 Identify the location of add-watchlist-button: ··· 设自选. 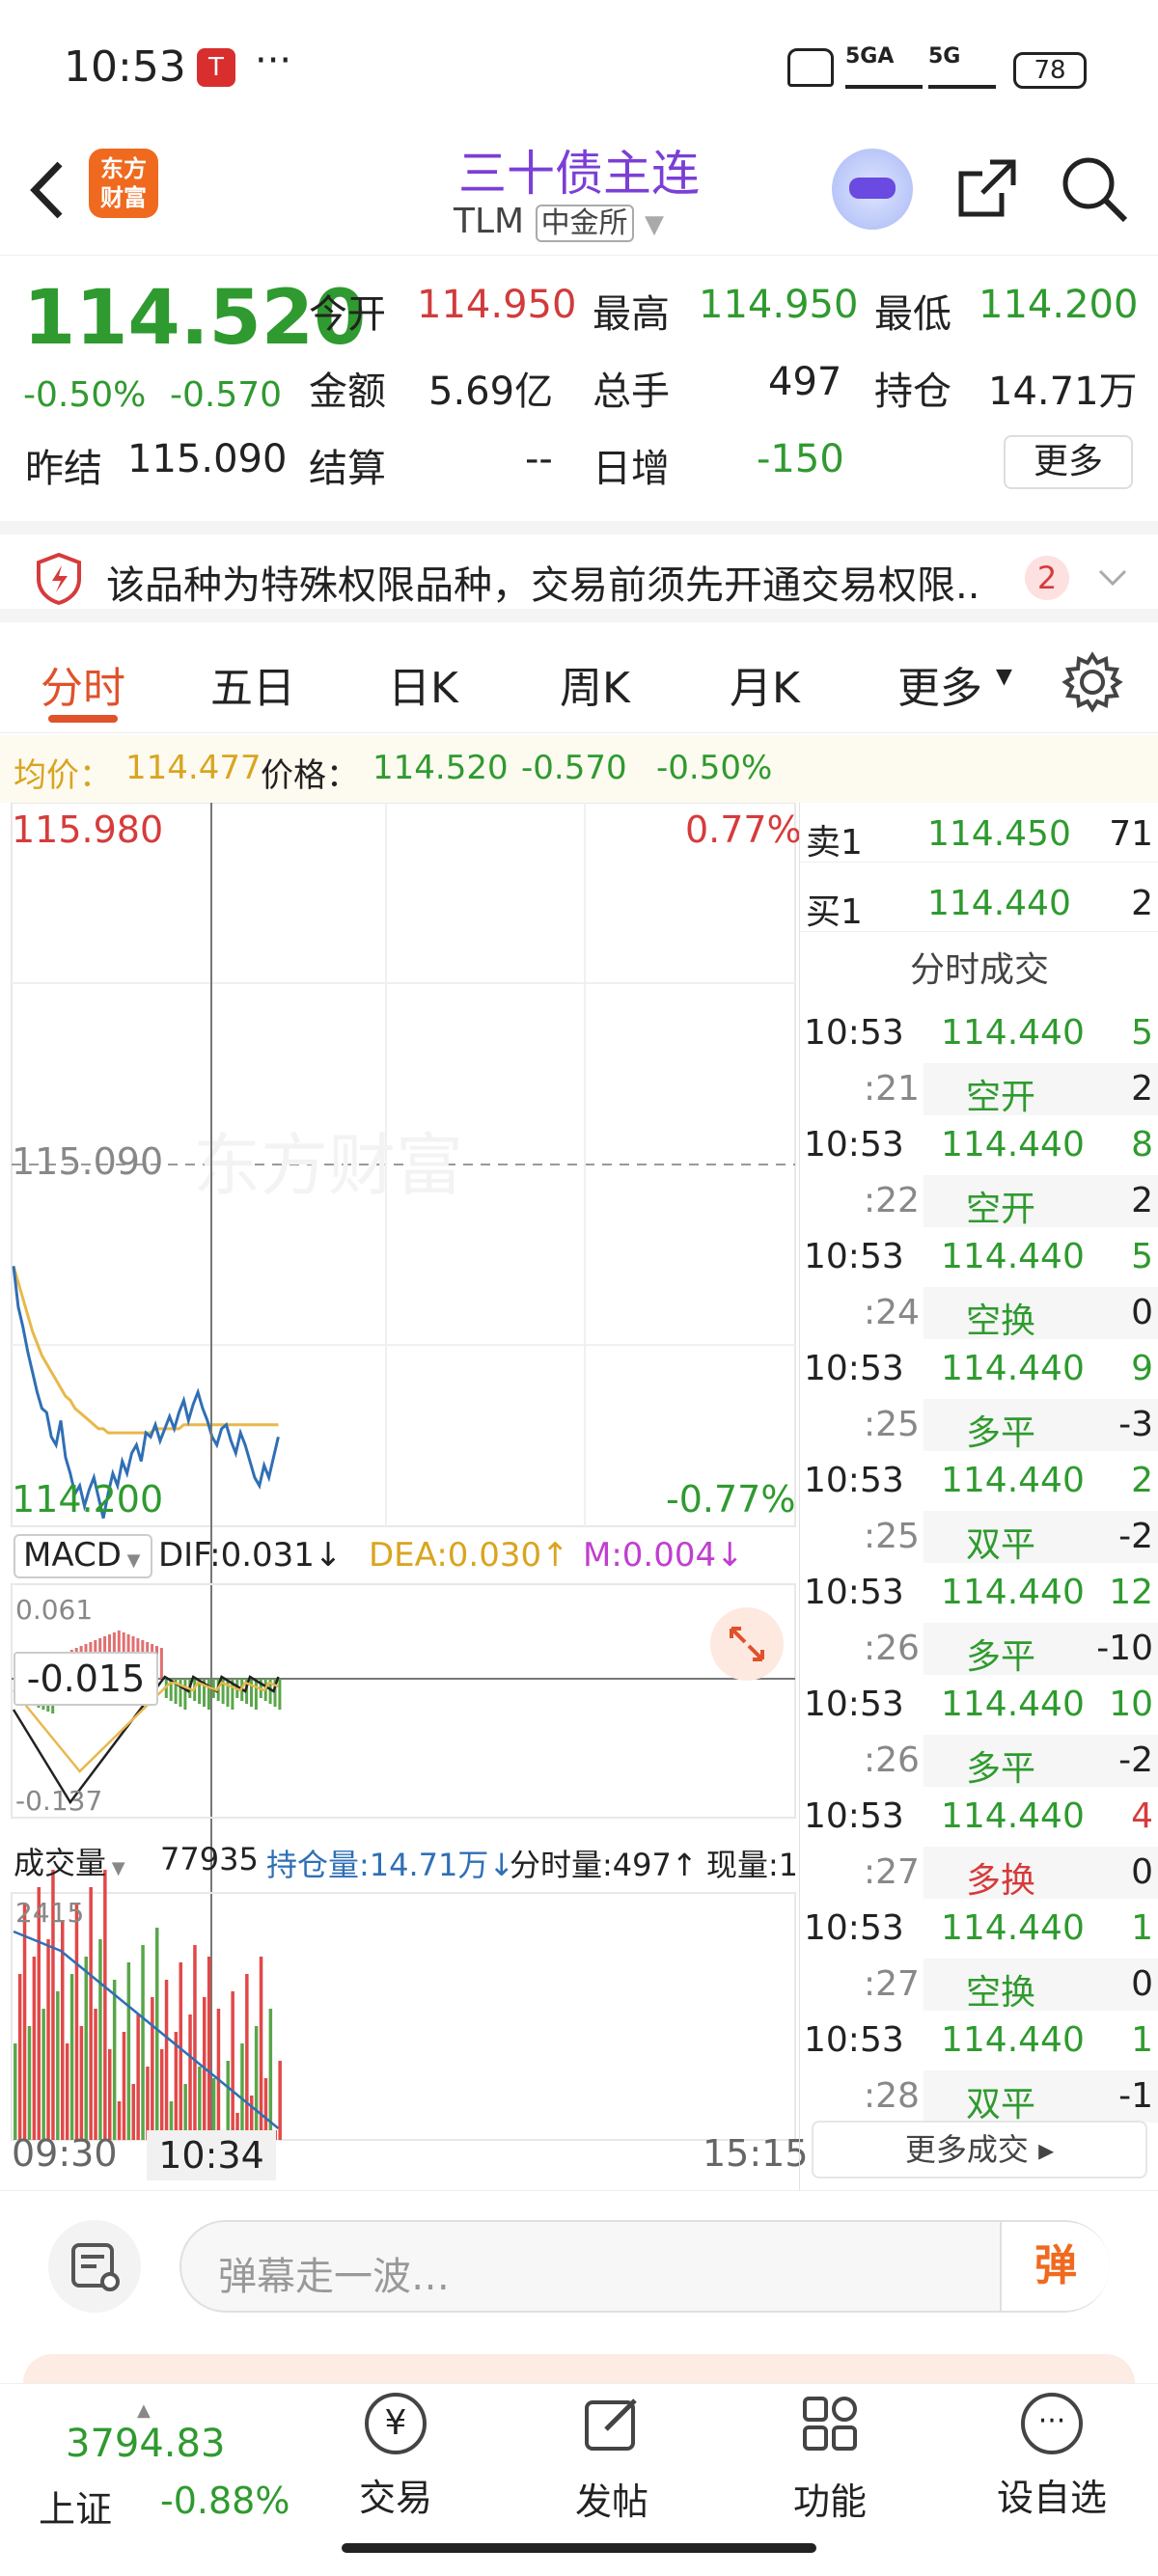
(1051, 2465).